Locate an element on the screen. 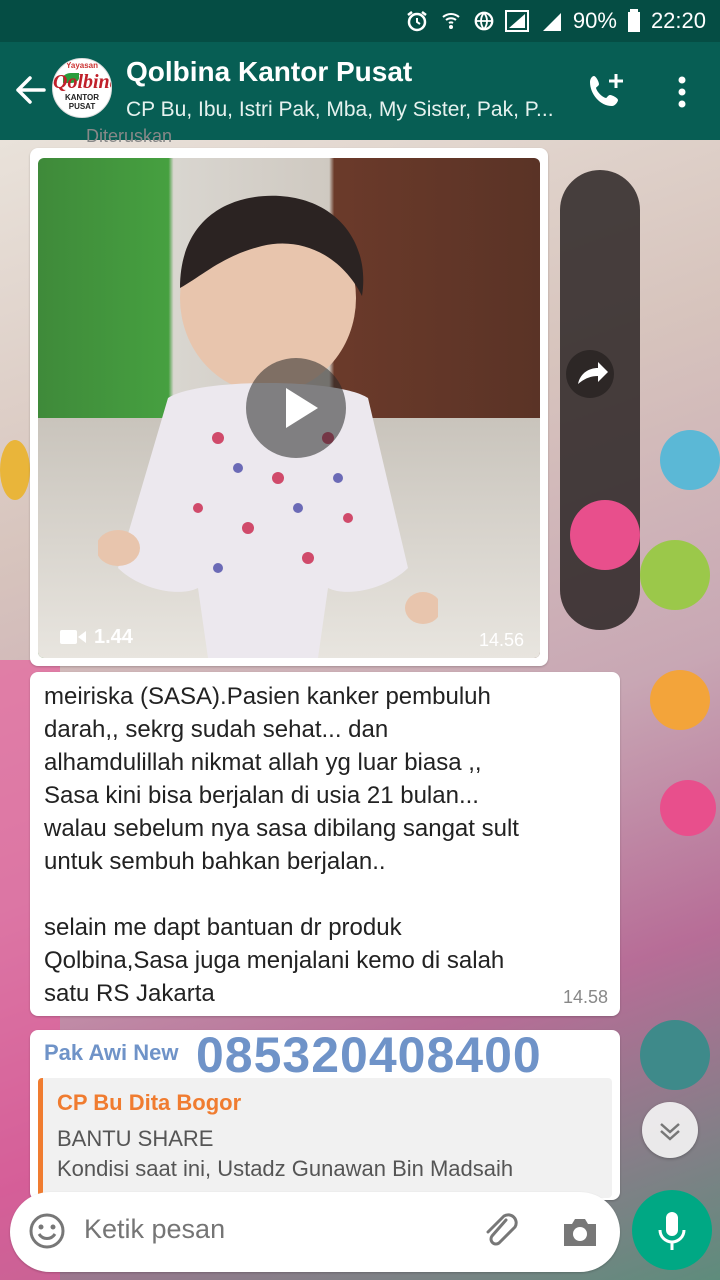  camera-icon is located at coordinates (580, 1232).